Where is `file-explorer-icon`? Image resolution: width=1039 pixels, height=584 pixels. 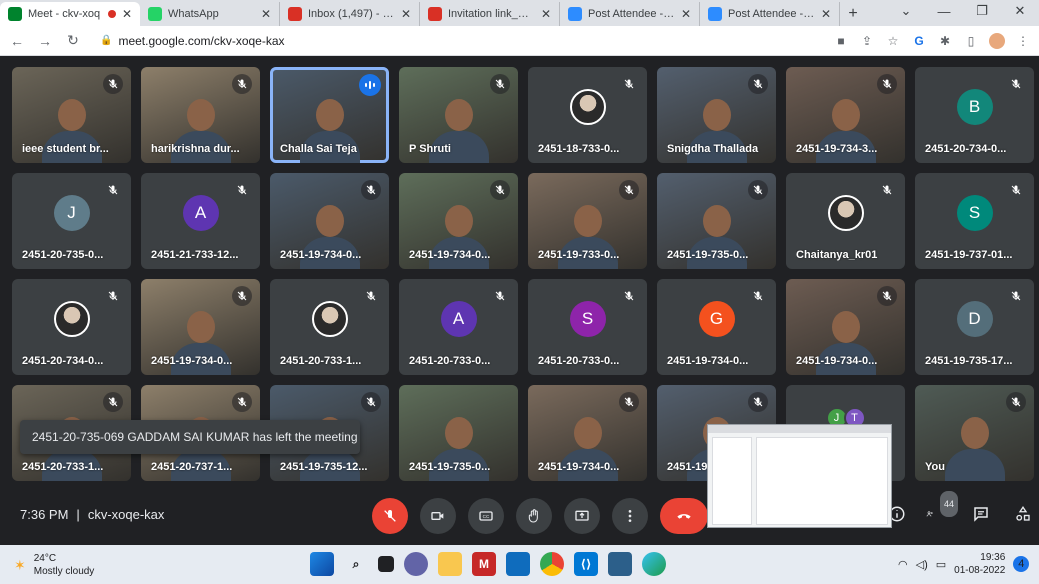 file-explorer-icon is located at coordinates (450, 564).